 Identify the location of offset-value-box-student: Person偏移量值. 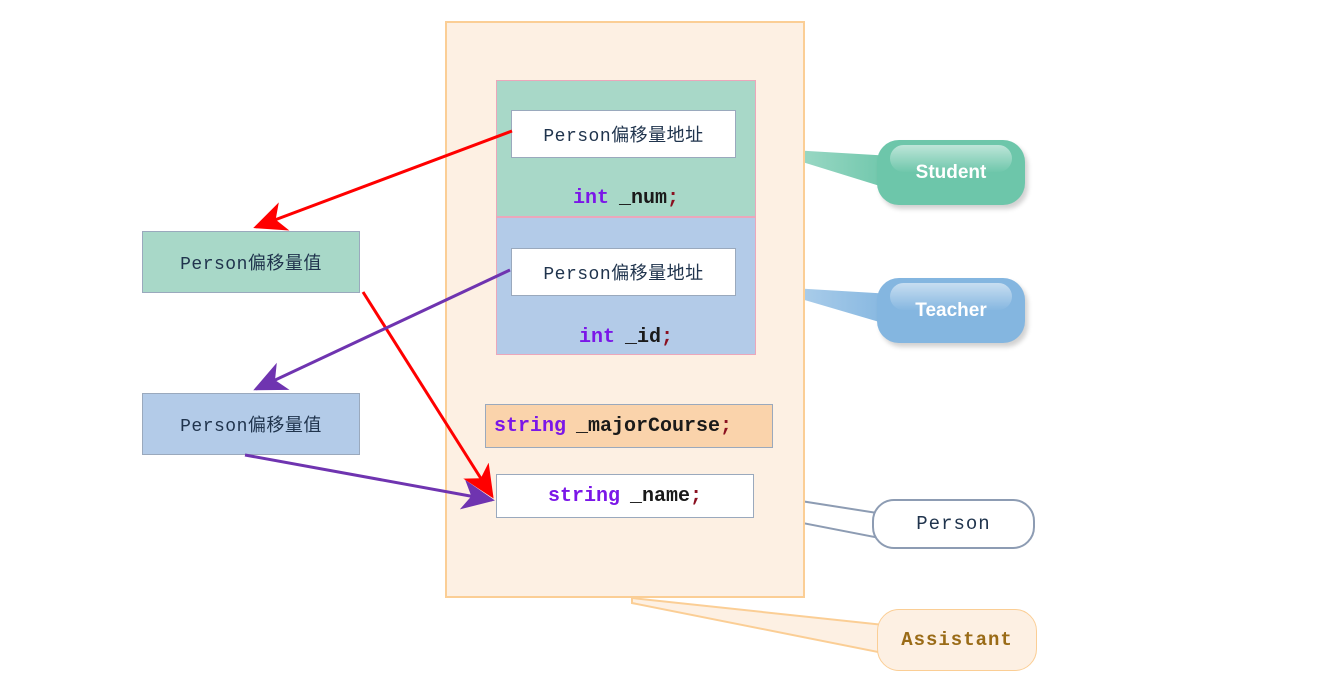
(251, 262).